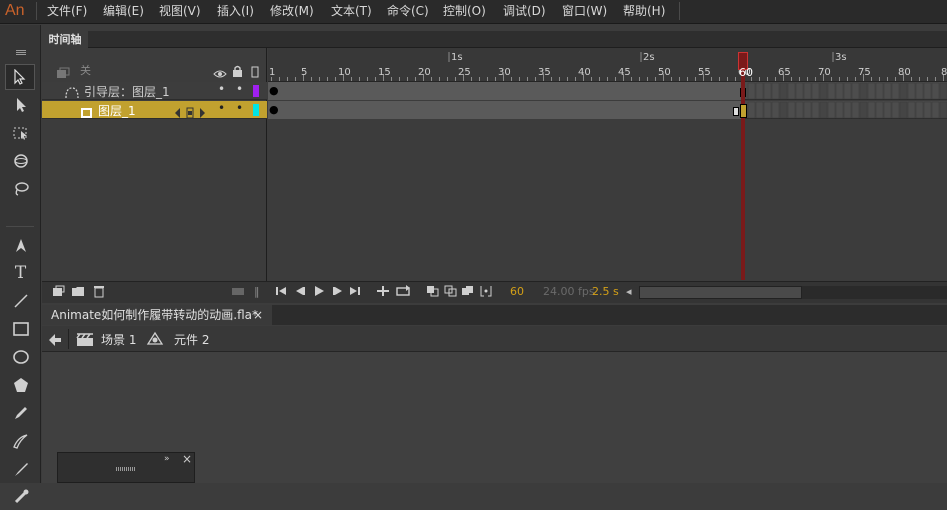 The height and width of the screenshot is (510, 947). What do you see at coordinates (20, 301) in the screenshot?
I see `line-tool-icon` at bounding box center [20, 301].